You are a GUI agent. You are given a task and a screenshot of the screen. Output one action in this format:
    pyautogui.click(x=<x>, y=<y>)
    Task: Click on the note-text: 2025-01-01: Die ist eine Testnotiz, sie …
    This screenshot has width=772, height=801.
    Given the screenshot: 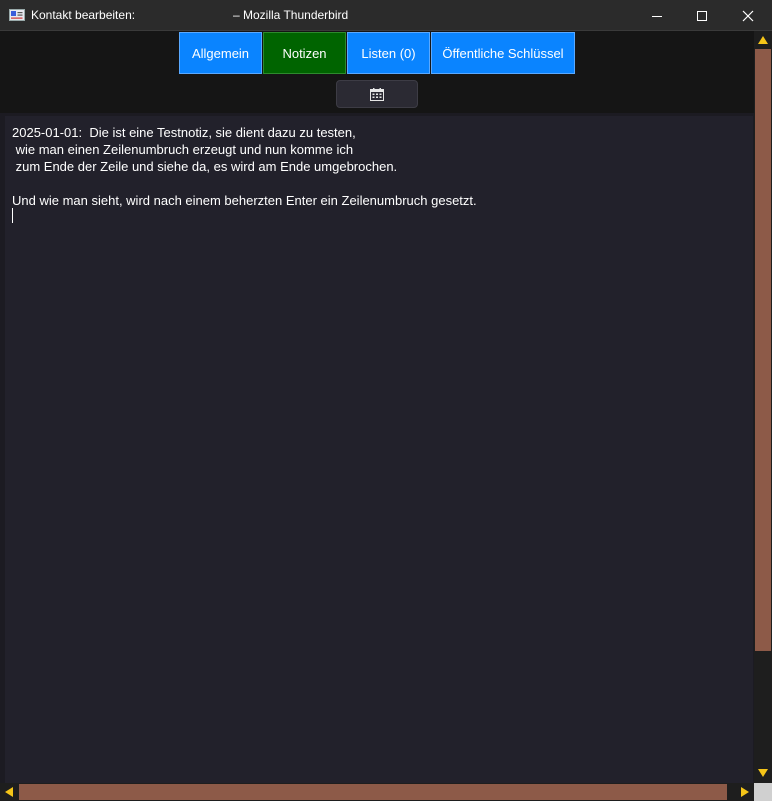 What is the action you would take?
    pyautogui.click(x=244, y=166)
    